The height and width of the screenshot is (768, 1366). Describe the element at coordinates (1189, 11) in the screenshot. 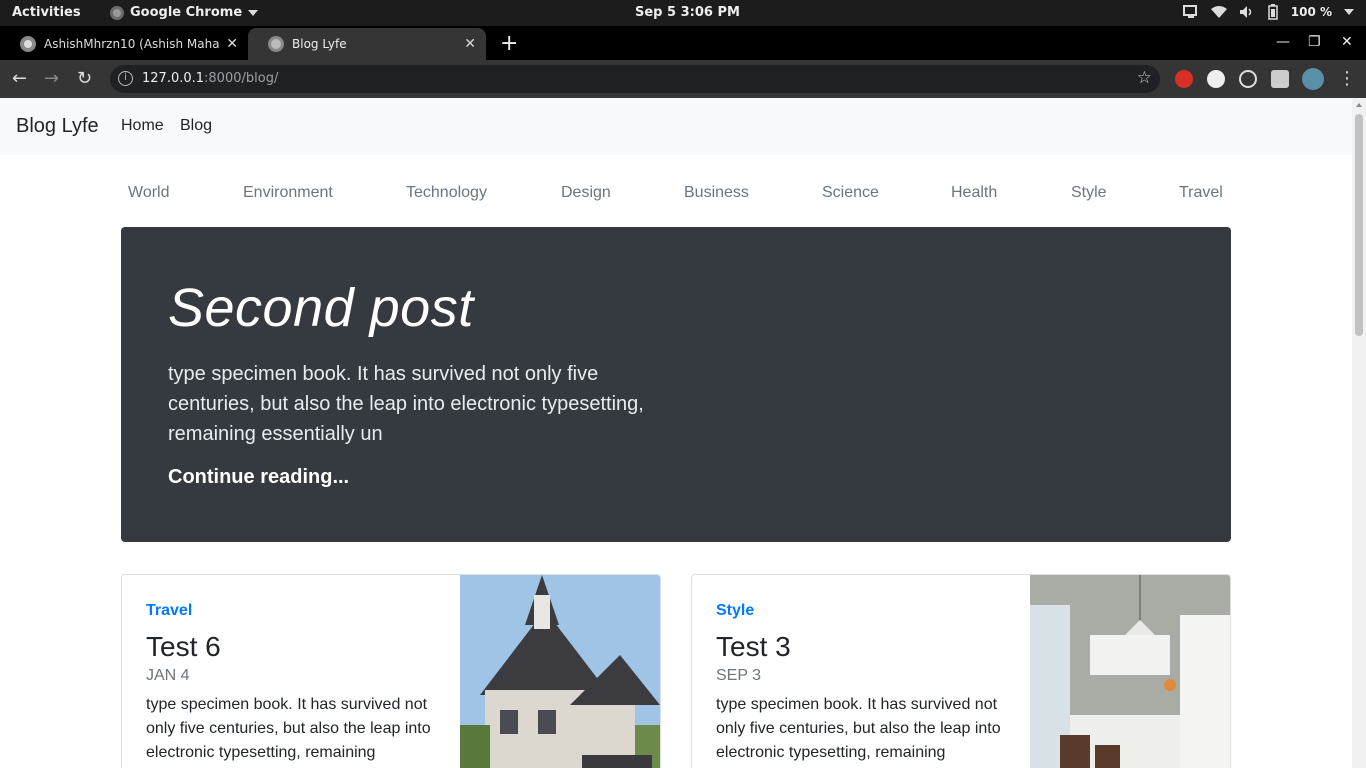

I see `display-icon` at that location.